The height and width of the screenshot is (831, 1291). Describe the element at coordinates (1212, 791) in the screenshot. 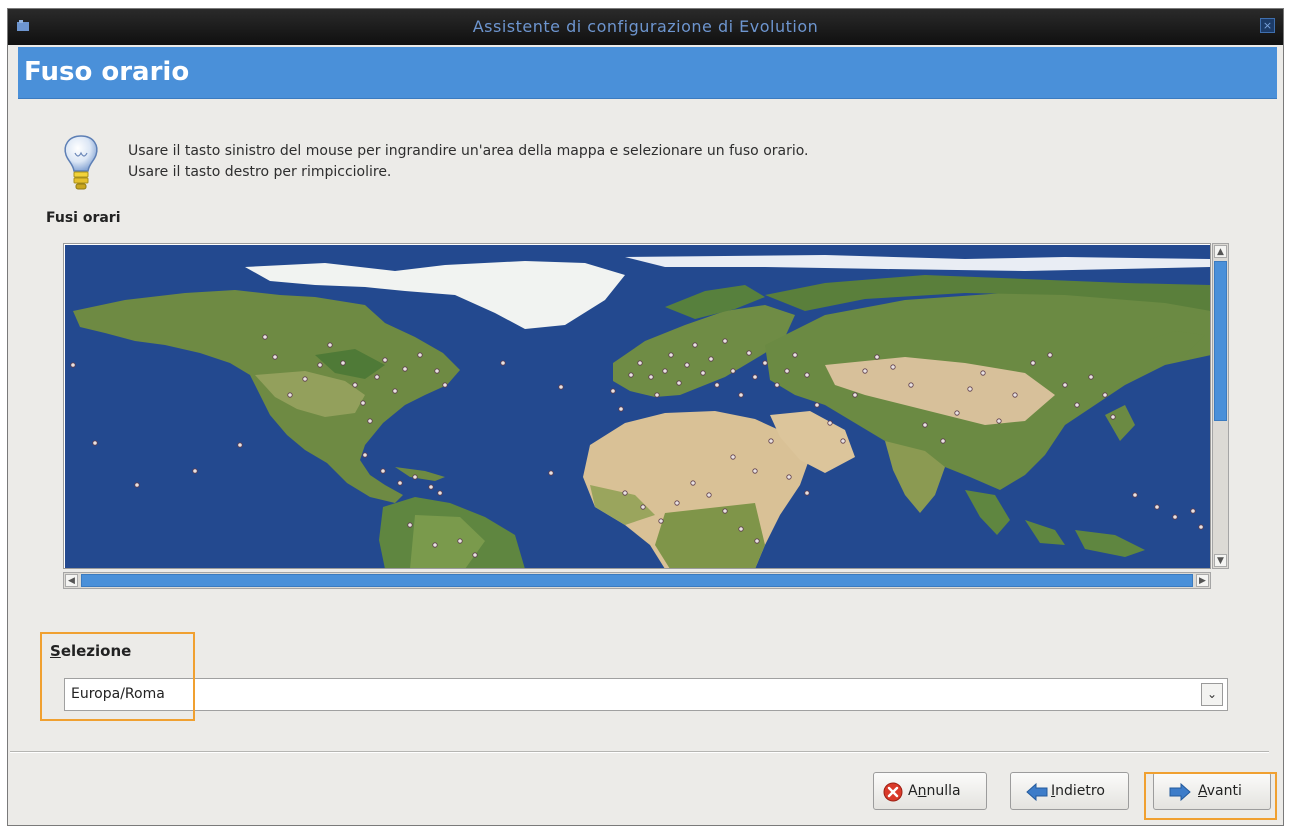

I see `next-button: Avanti` at that location.